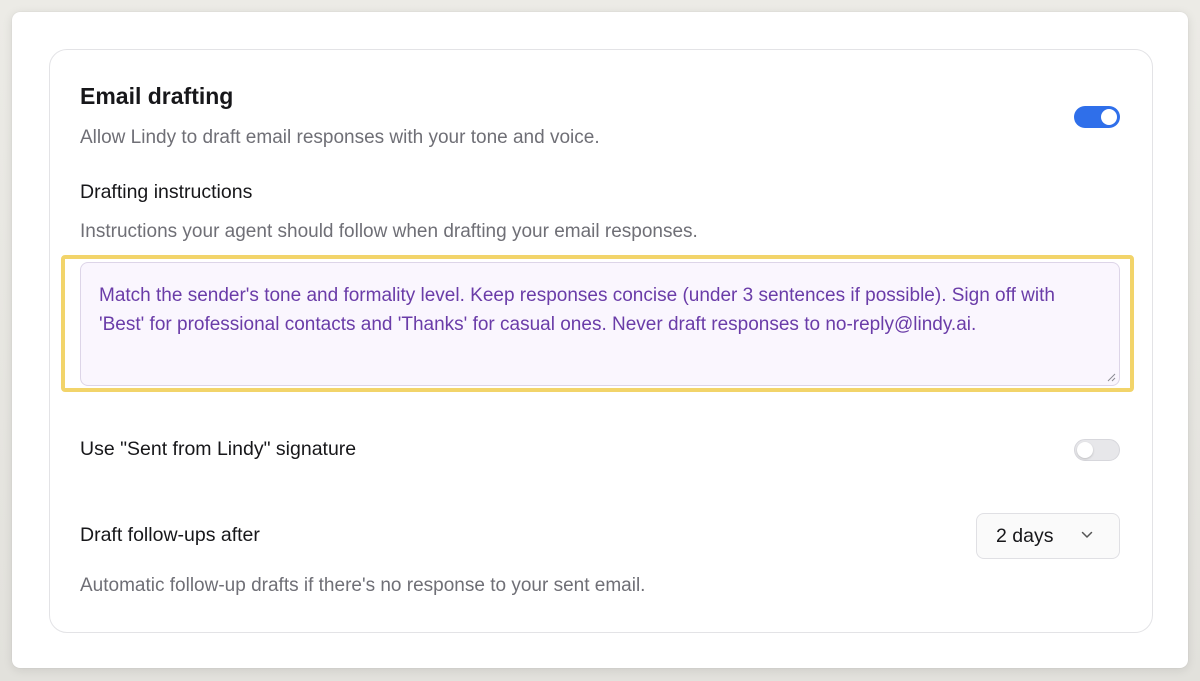  What do you see at coordinates (1025, 536) in the screenshot?
I see `follow-ups-selected-value: 2 days` at bounding box center [1025, 536].